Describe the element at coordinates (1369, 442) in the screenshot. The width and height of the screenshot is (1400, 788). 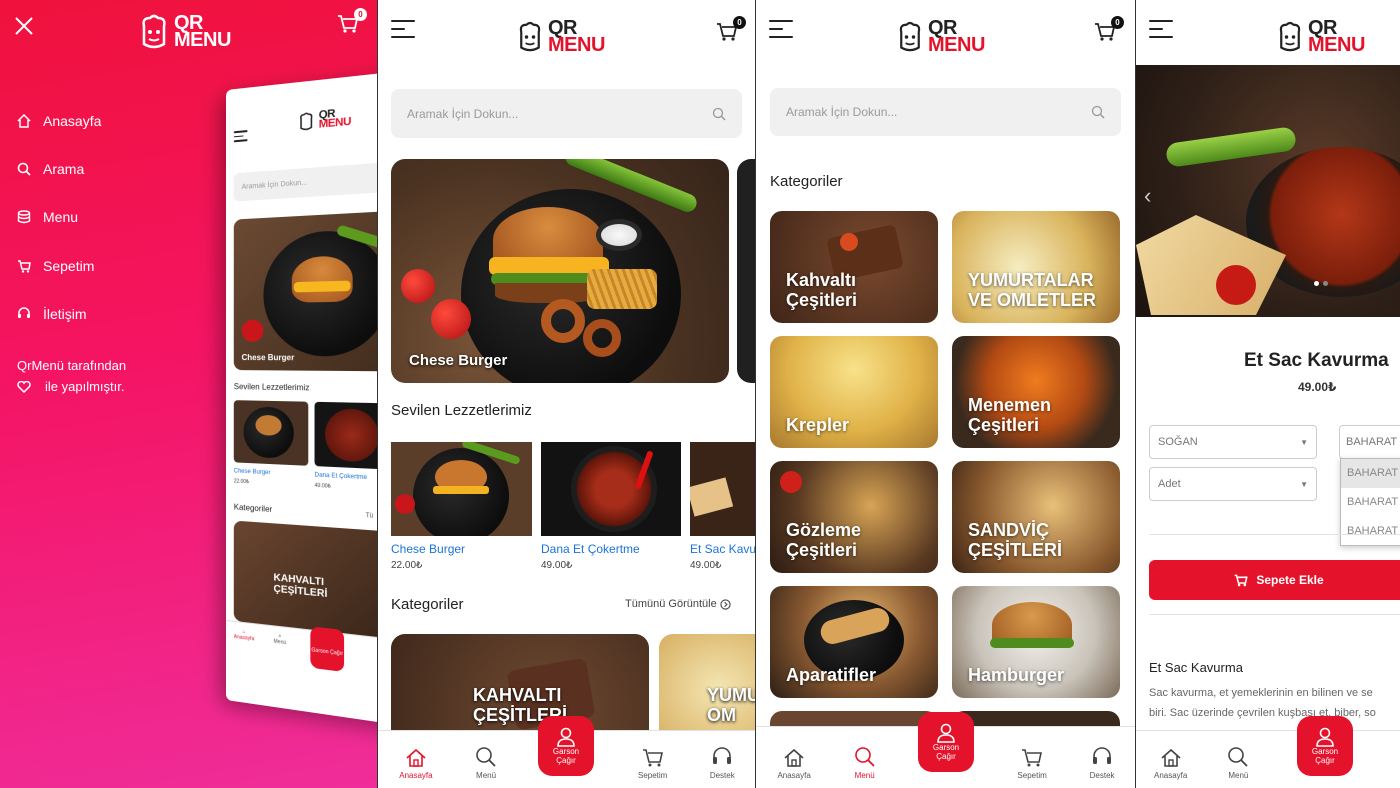
I see `option-select-spice: BAHARAT` at that location.